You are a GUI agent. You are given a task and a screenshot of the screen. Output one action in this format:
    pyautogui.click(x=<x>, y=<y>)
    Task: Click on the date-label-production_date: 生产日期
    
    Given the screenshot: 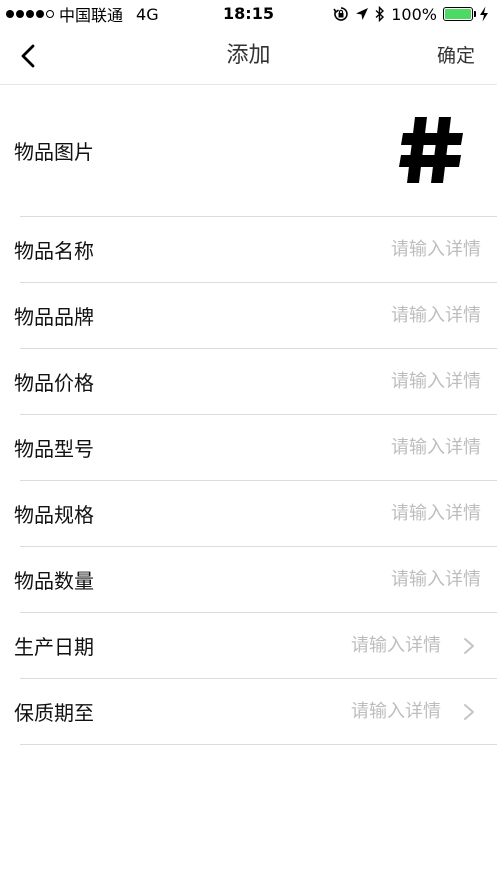 What is the action you would take?
    pyautogui.click(x=54, y=647)
    